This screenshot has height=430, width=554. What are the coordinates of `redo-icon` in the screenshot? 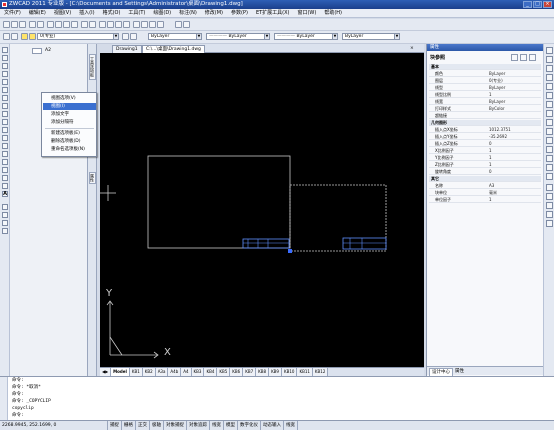 It's located at (92, 24).